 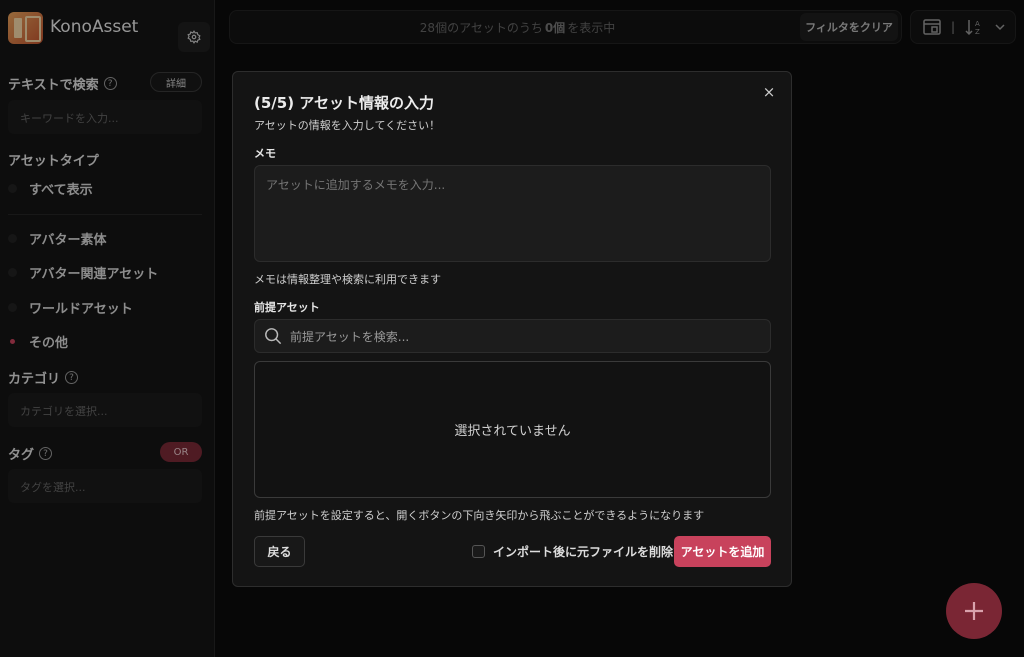 What do you see at coordinates (279, 551) in the screenshot?
I see `back-button: 戻る` at bounding box center [279, 551].